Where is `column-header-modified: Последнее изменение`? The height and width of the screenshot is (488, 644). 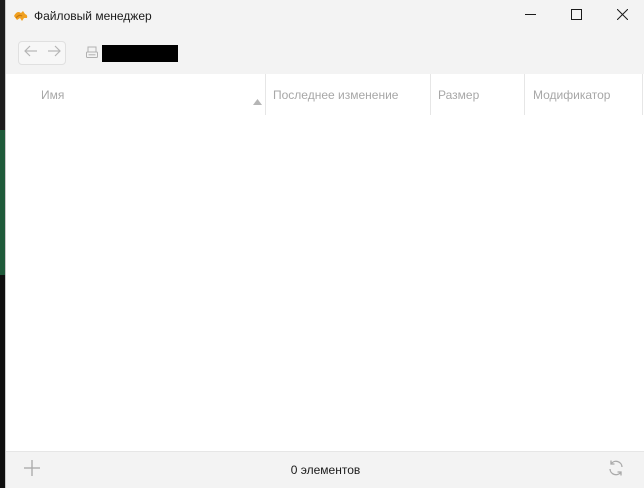
column-header-modified: Последнее изменение is located at coordinates (353, 94).